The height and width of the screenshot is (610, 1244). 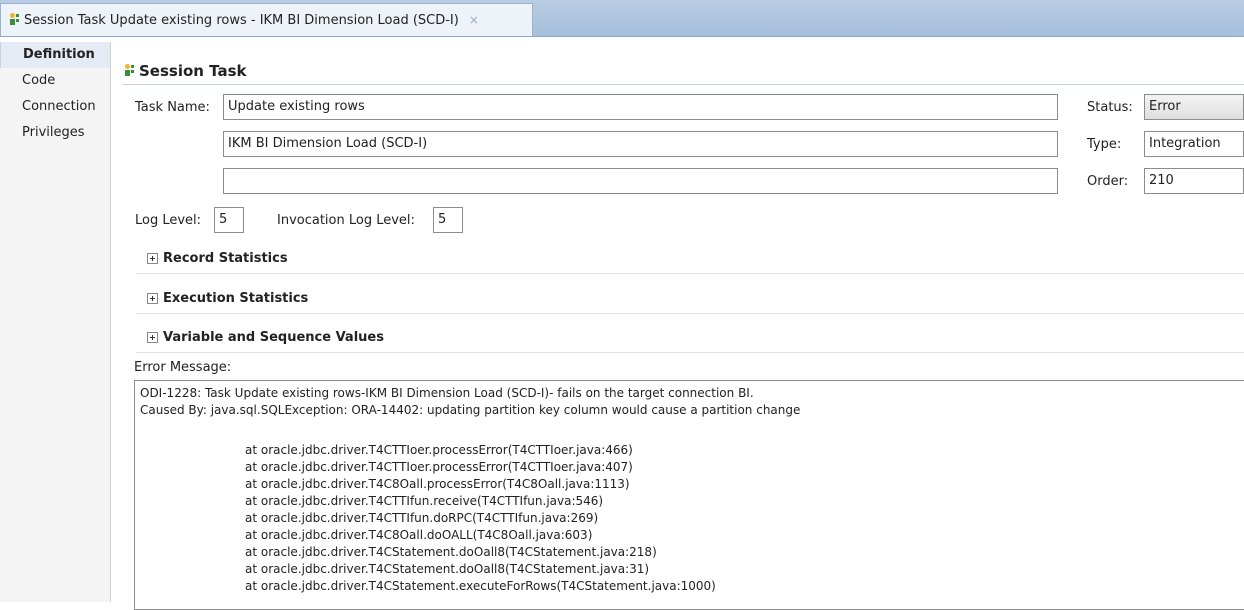 What do you see at coordinates (225, 258) in the screenshot?
I see `record-statistics-label: Record Statistics` at bounding box center [225, 258].